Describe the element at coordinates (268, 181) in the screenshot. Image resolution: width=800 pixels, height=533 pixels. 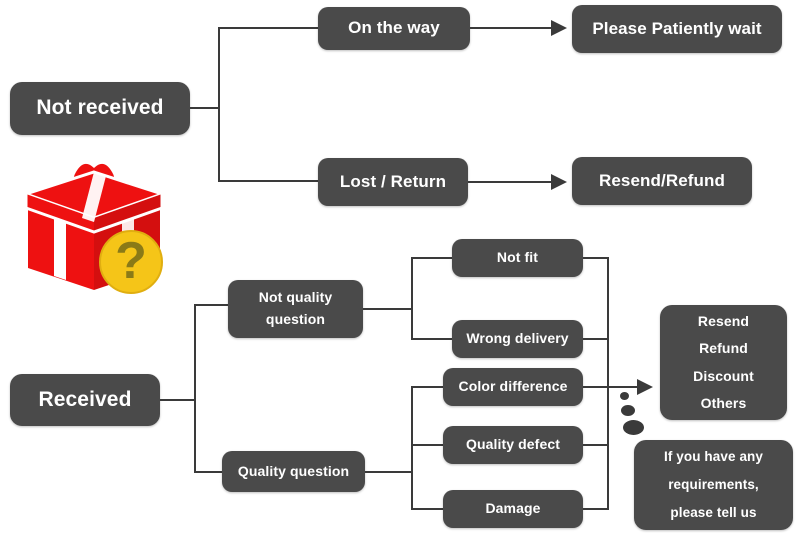
I see `connector-branch-to-lost-return` at that location.